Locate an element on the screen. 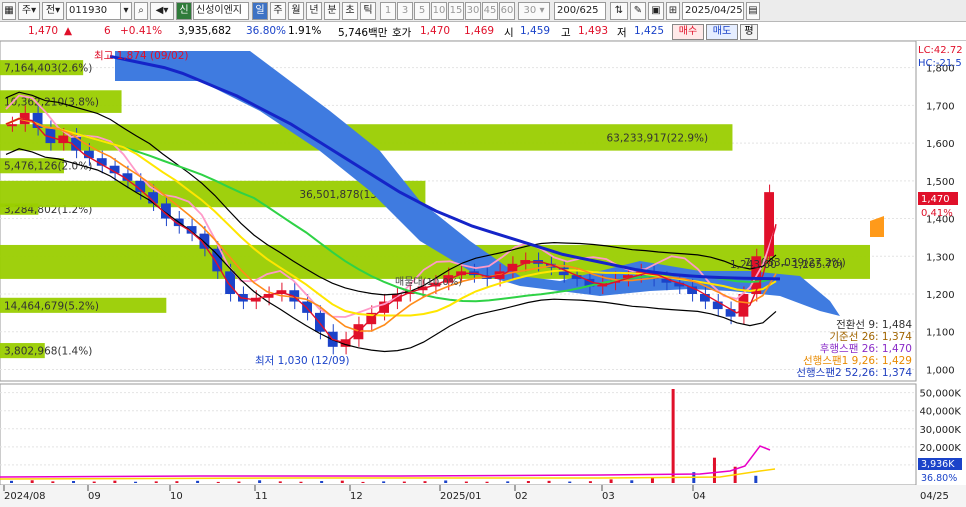 Image resolution: width=966 pixels, height=507 pixels. calendar-icon: ▤ is located at coordinates (753, 11).